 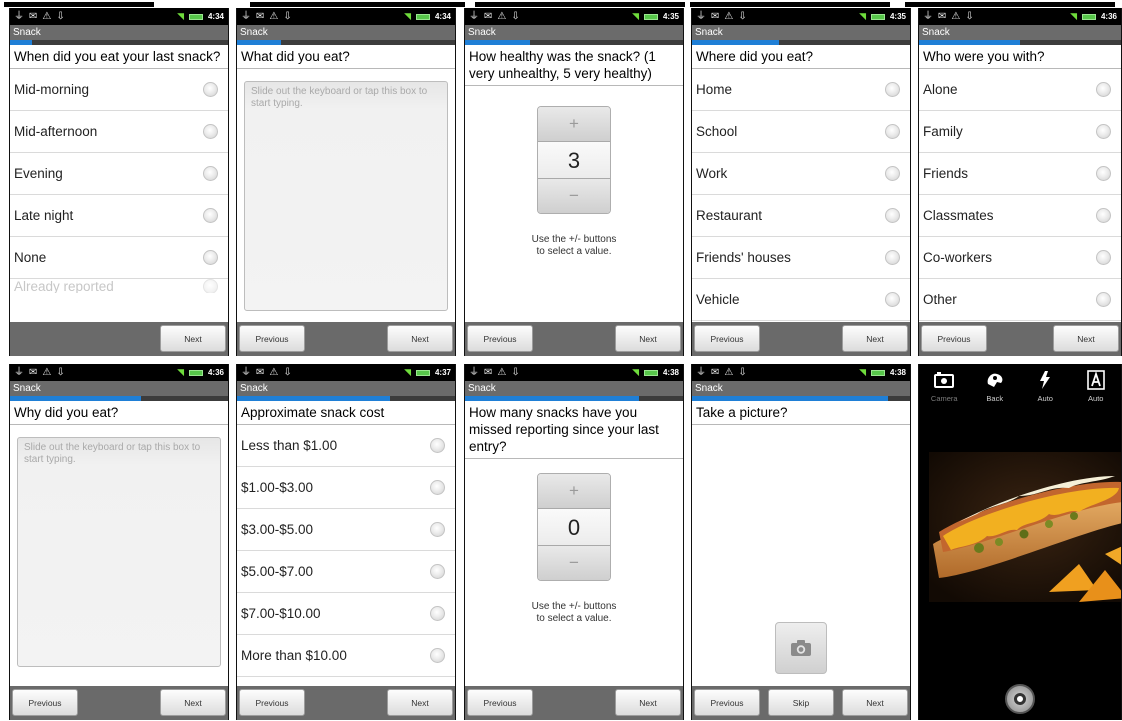 I want to click on option-none: None, so click(x=119, y=258).